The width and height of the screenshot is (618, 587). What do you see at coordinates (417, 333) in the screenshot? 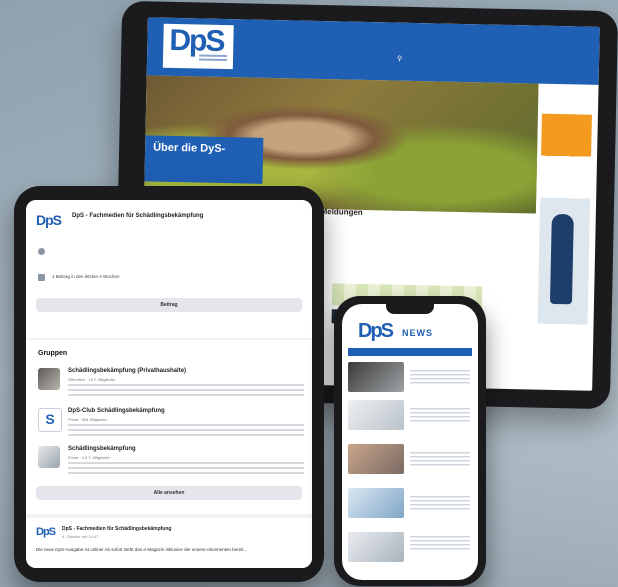
I see `newsletter-news-label: NEWS` at bounding box center [417, 333].